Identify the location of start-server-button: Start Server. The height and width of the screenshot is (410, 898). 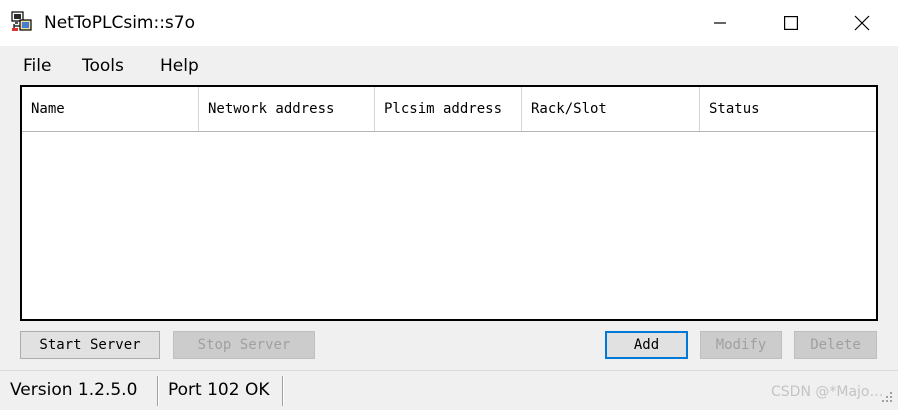
(90, 345).